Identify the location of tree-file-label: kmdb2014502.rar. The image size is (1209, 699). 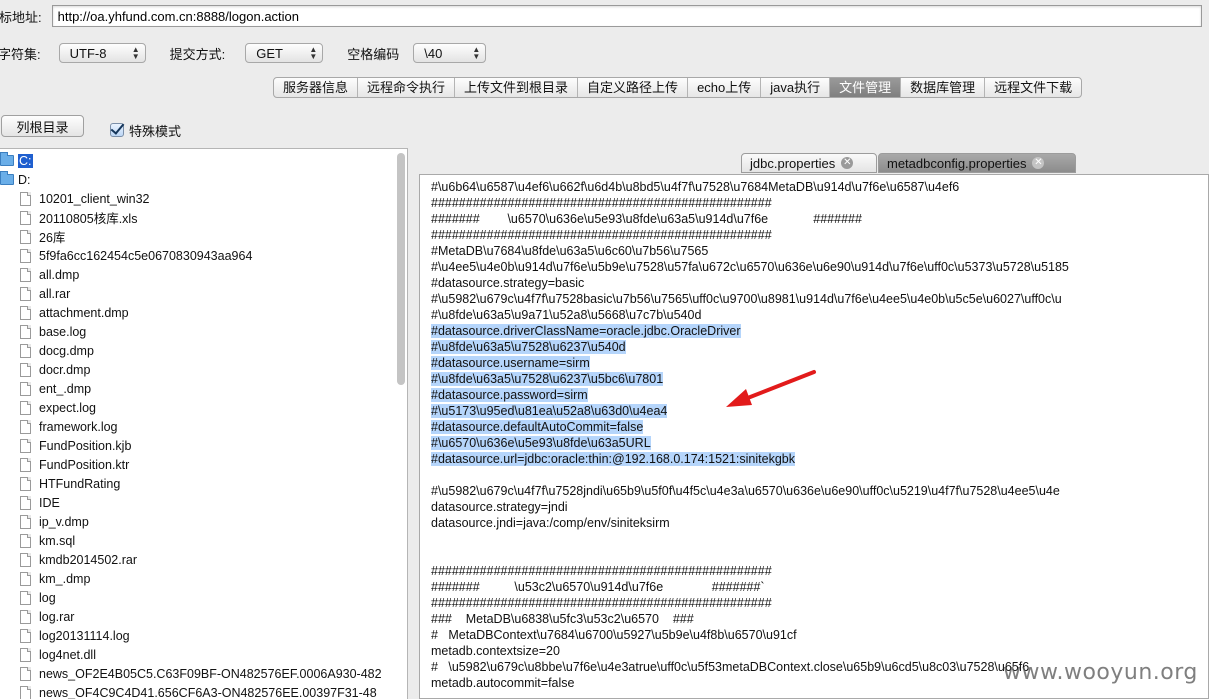
(88, 559).